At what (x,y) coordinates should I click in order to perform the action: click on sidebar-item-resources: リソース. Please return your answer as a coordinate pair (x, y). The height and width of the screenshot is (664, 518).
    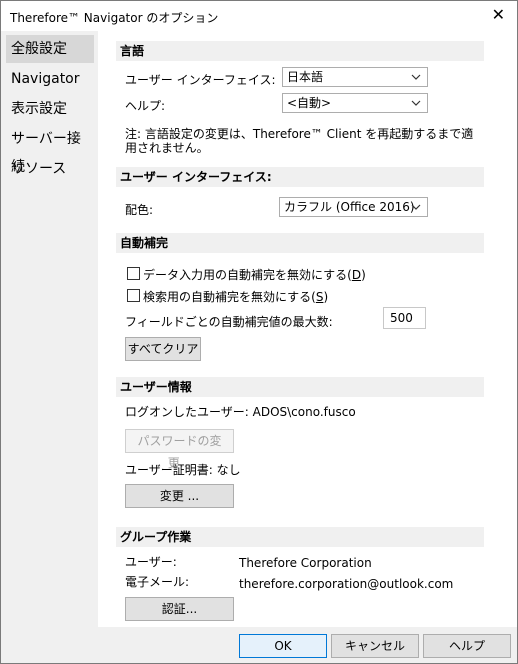
    Looking at the image, I should click on (50, 169).